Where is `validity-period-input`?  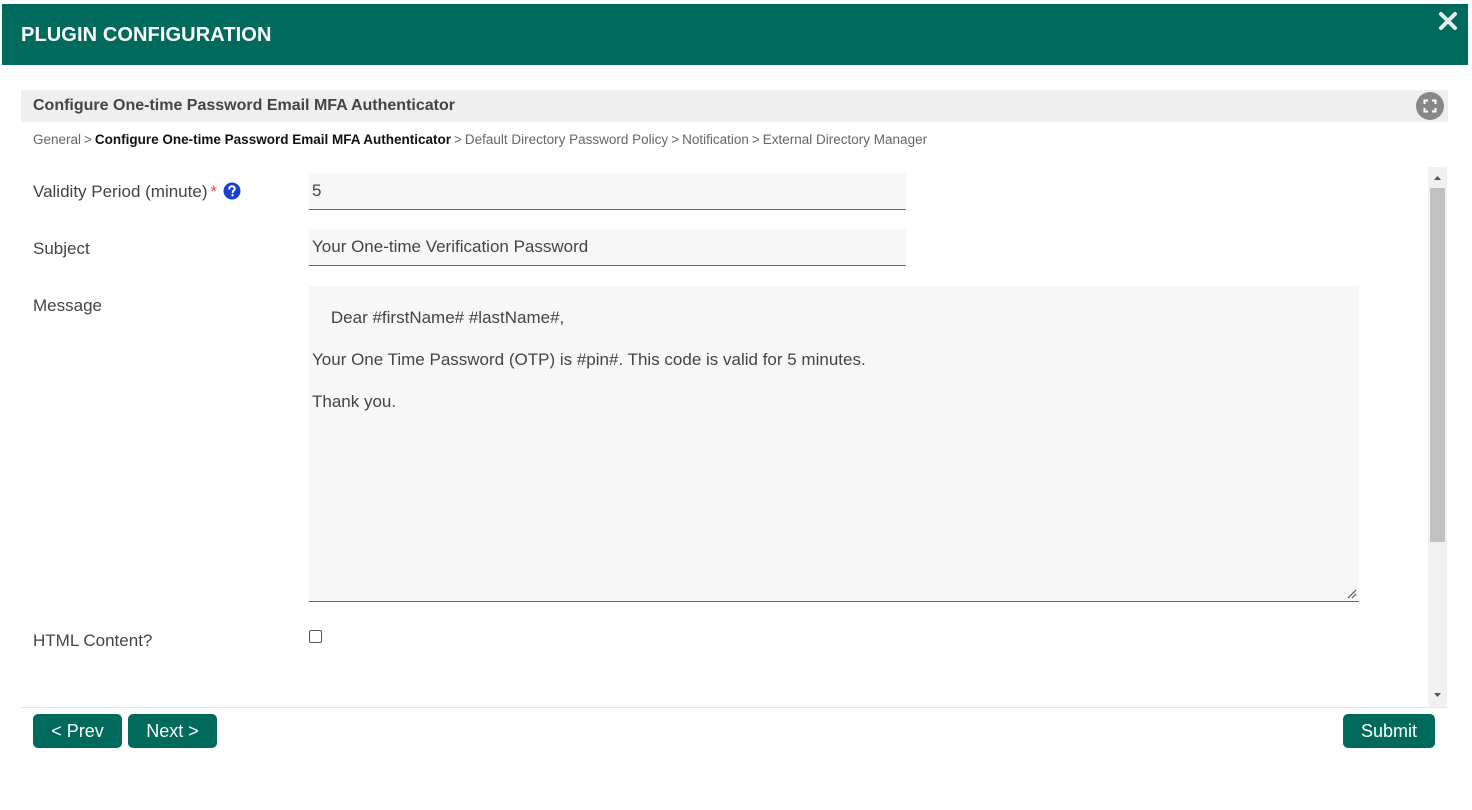
validity-period-input is located at coordinates (607, 191).